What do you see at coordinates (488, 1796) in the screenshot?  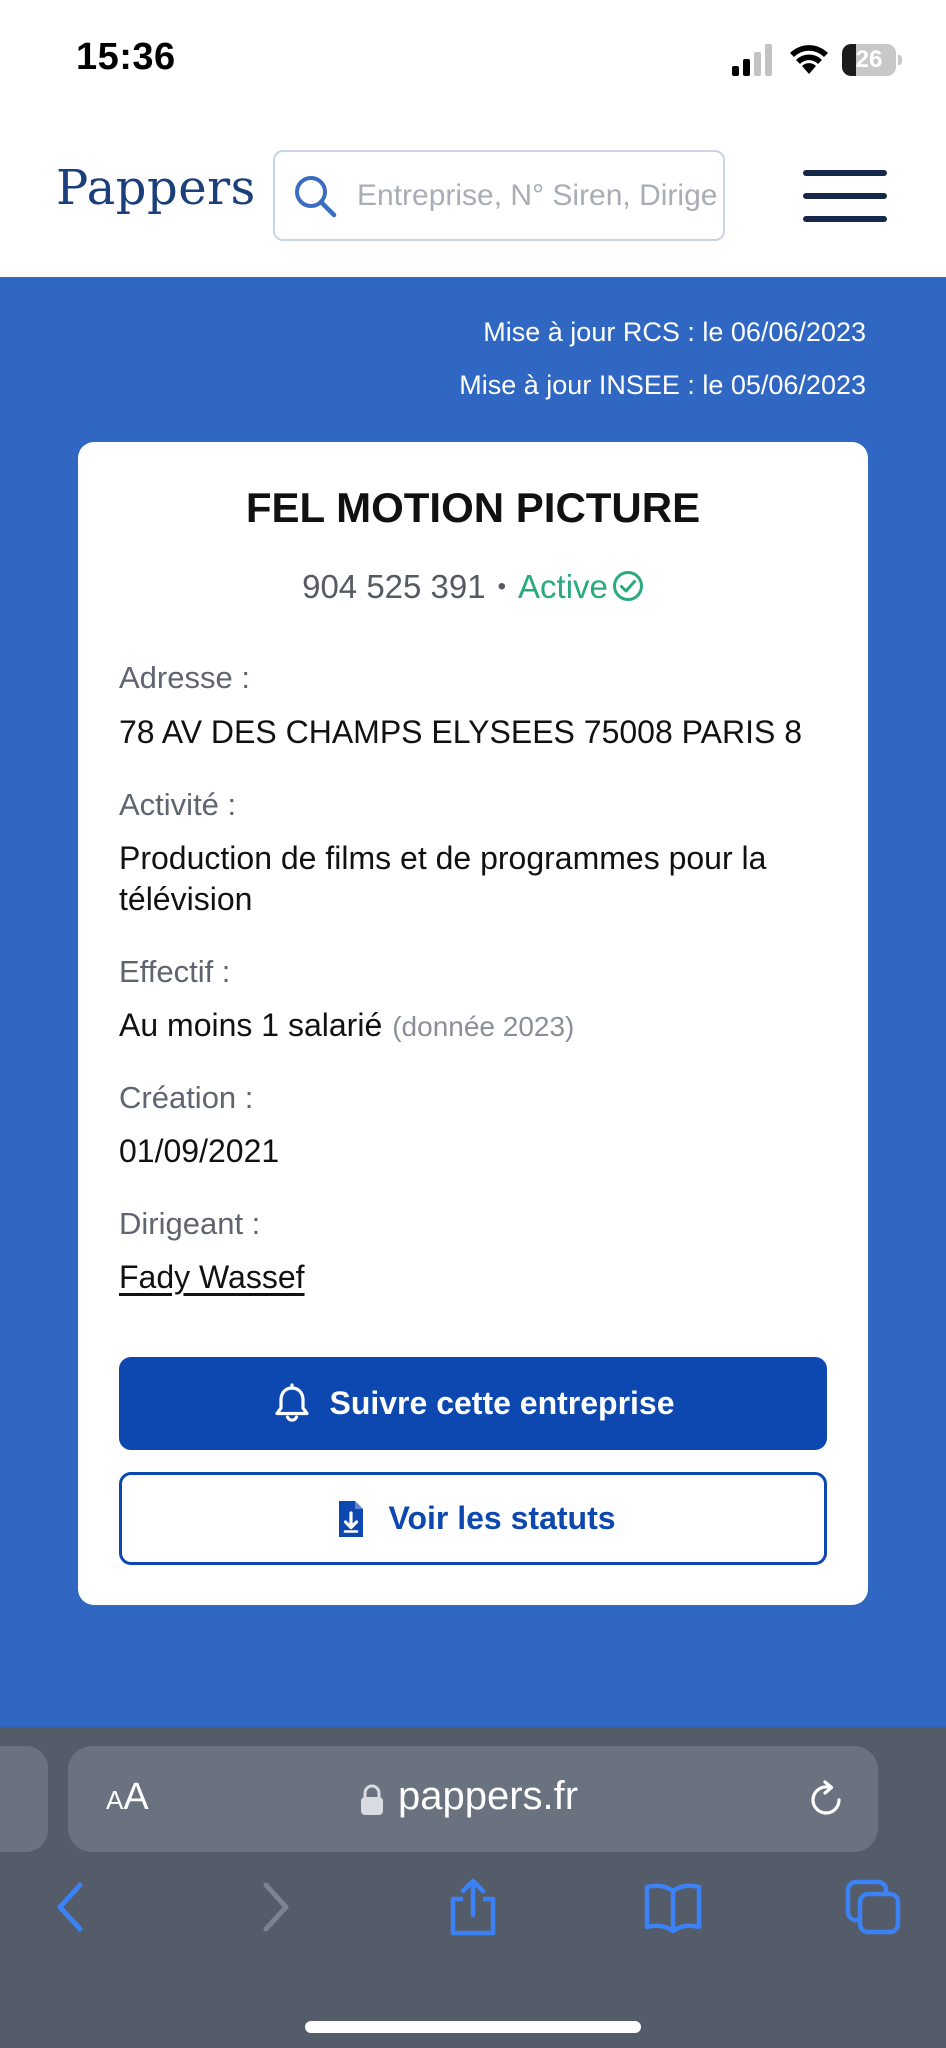 I see `url-text: pappers.fr` at bounding box center [488, 1796].